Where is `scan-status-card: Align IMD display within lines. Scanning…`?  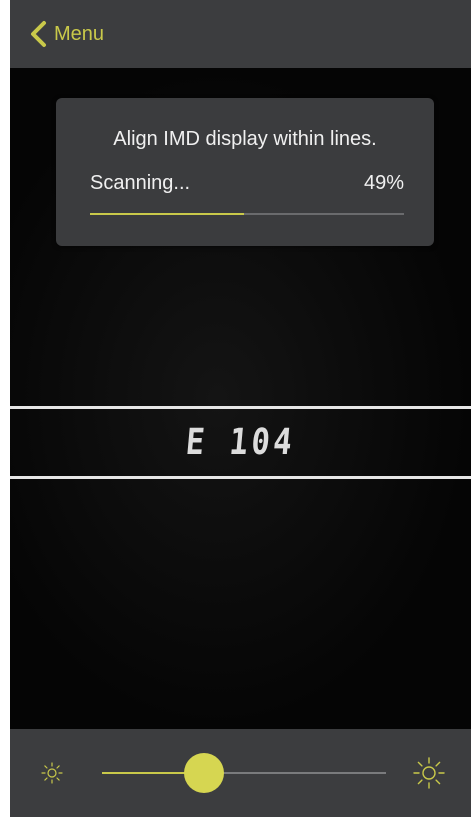 scan-status-card: Align IMD display within lines. Scanning… is located at coordinates (245, 172).